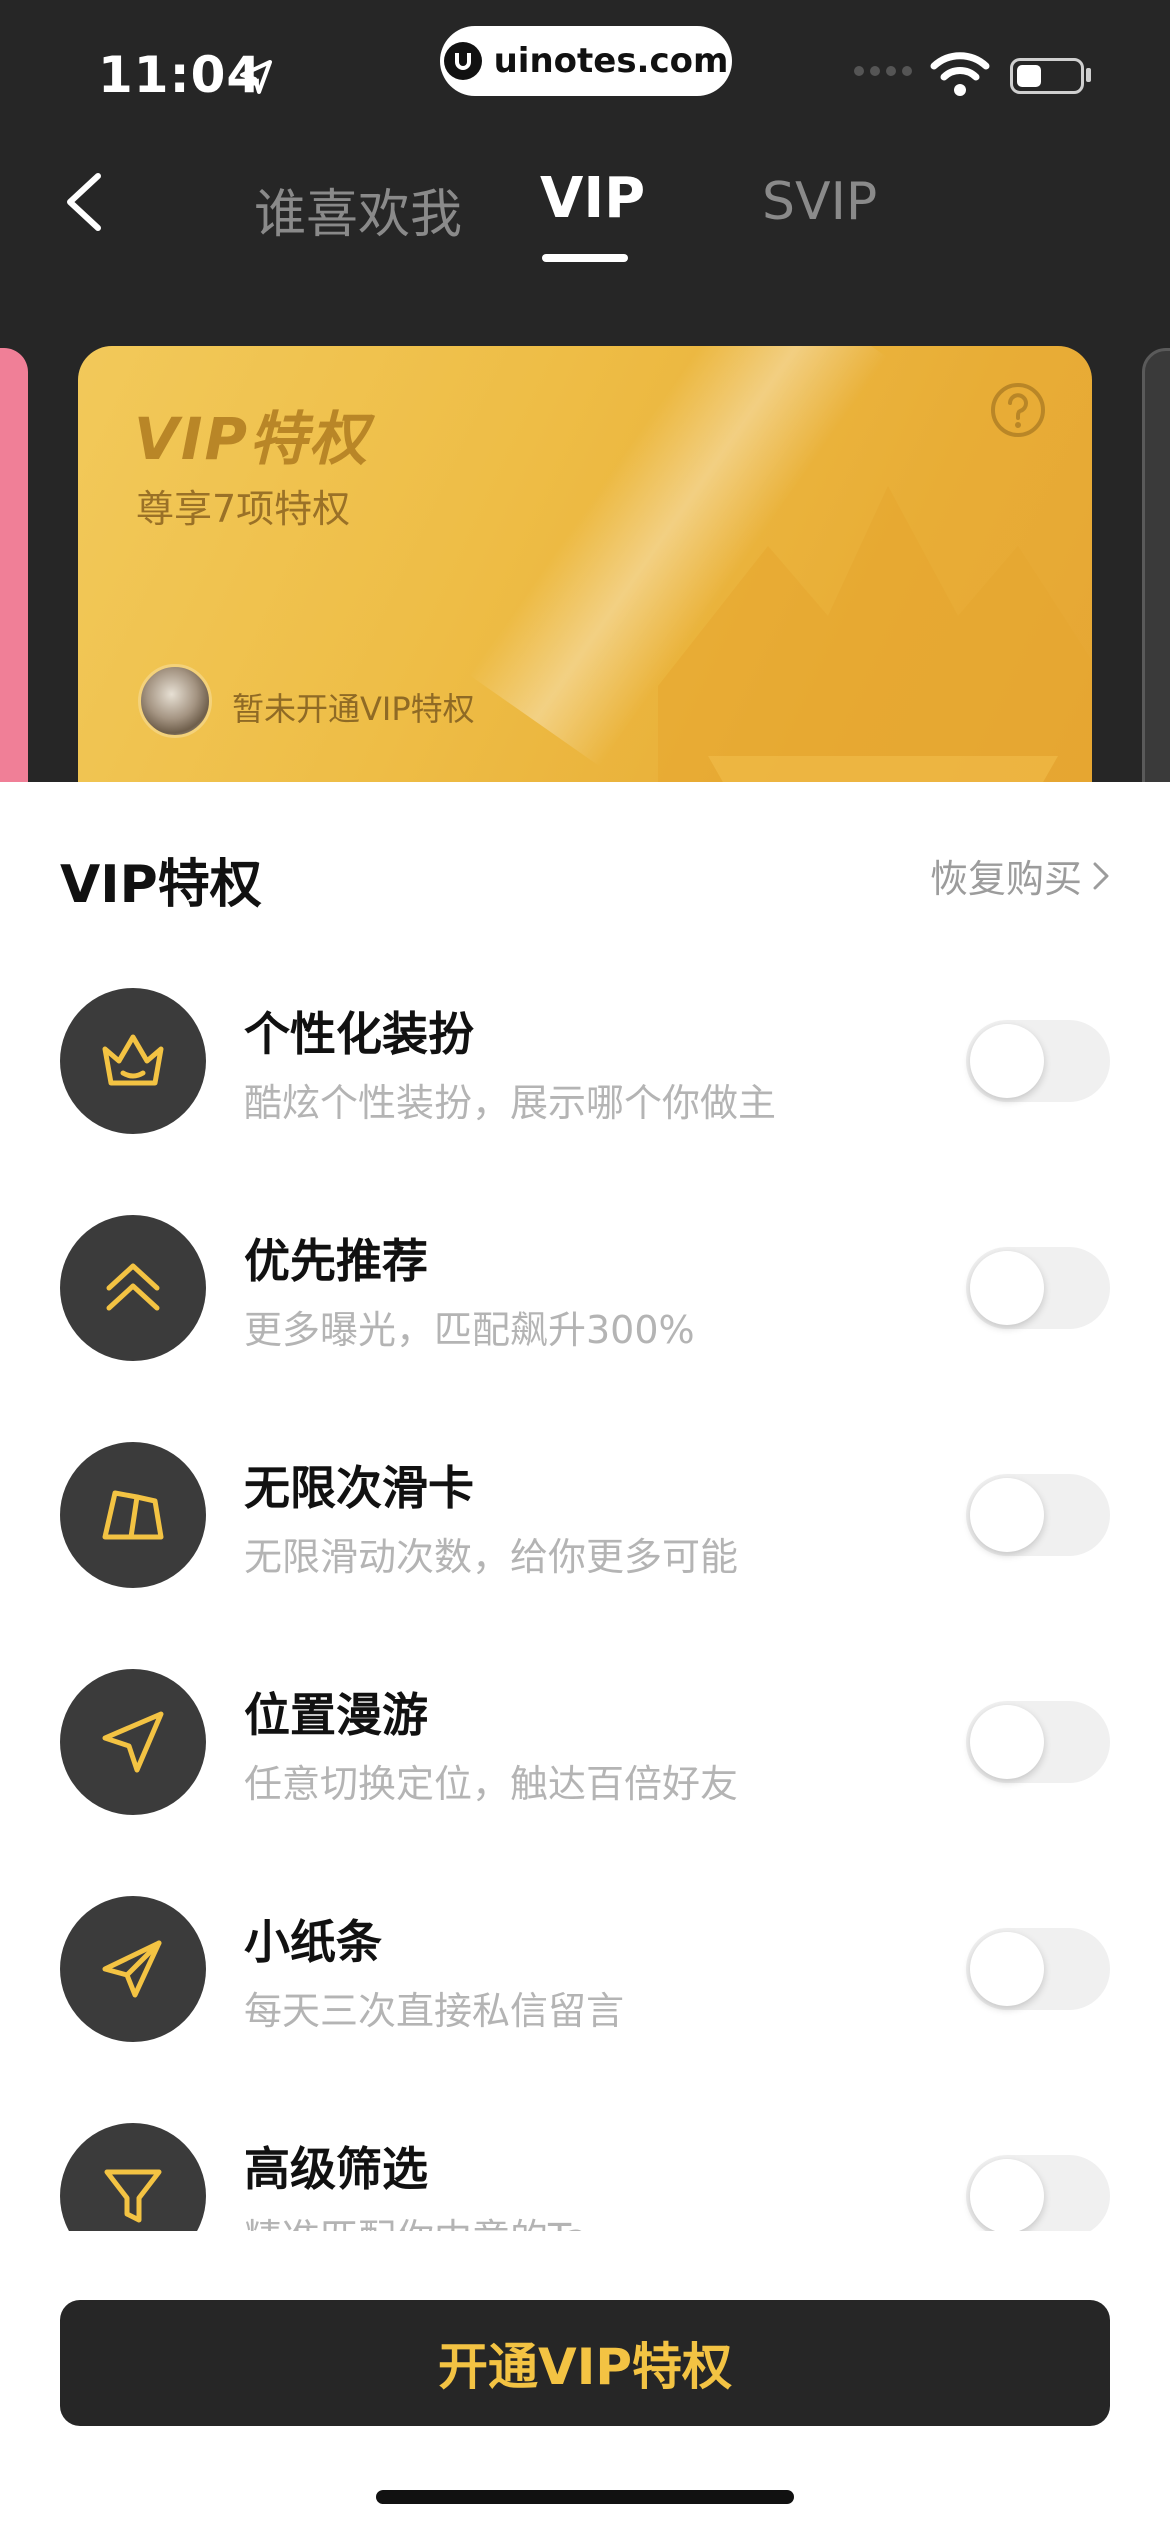 The width and height of the screenshot is (1170, 2532). I want to click on wifi-icon, so click(960, 74).